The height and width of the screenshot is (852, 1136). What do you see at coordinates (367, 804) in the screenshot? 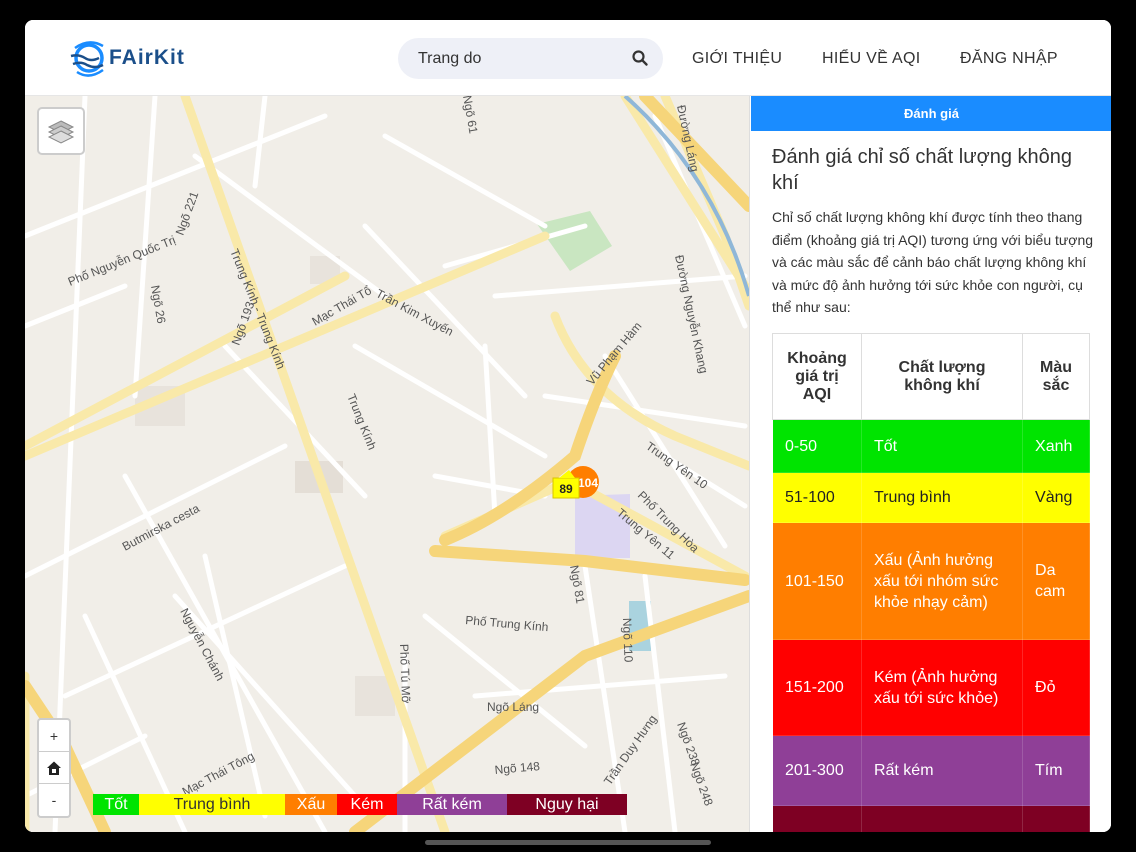
I see `legend-kem: Kém` at bounding box center [367, 804].